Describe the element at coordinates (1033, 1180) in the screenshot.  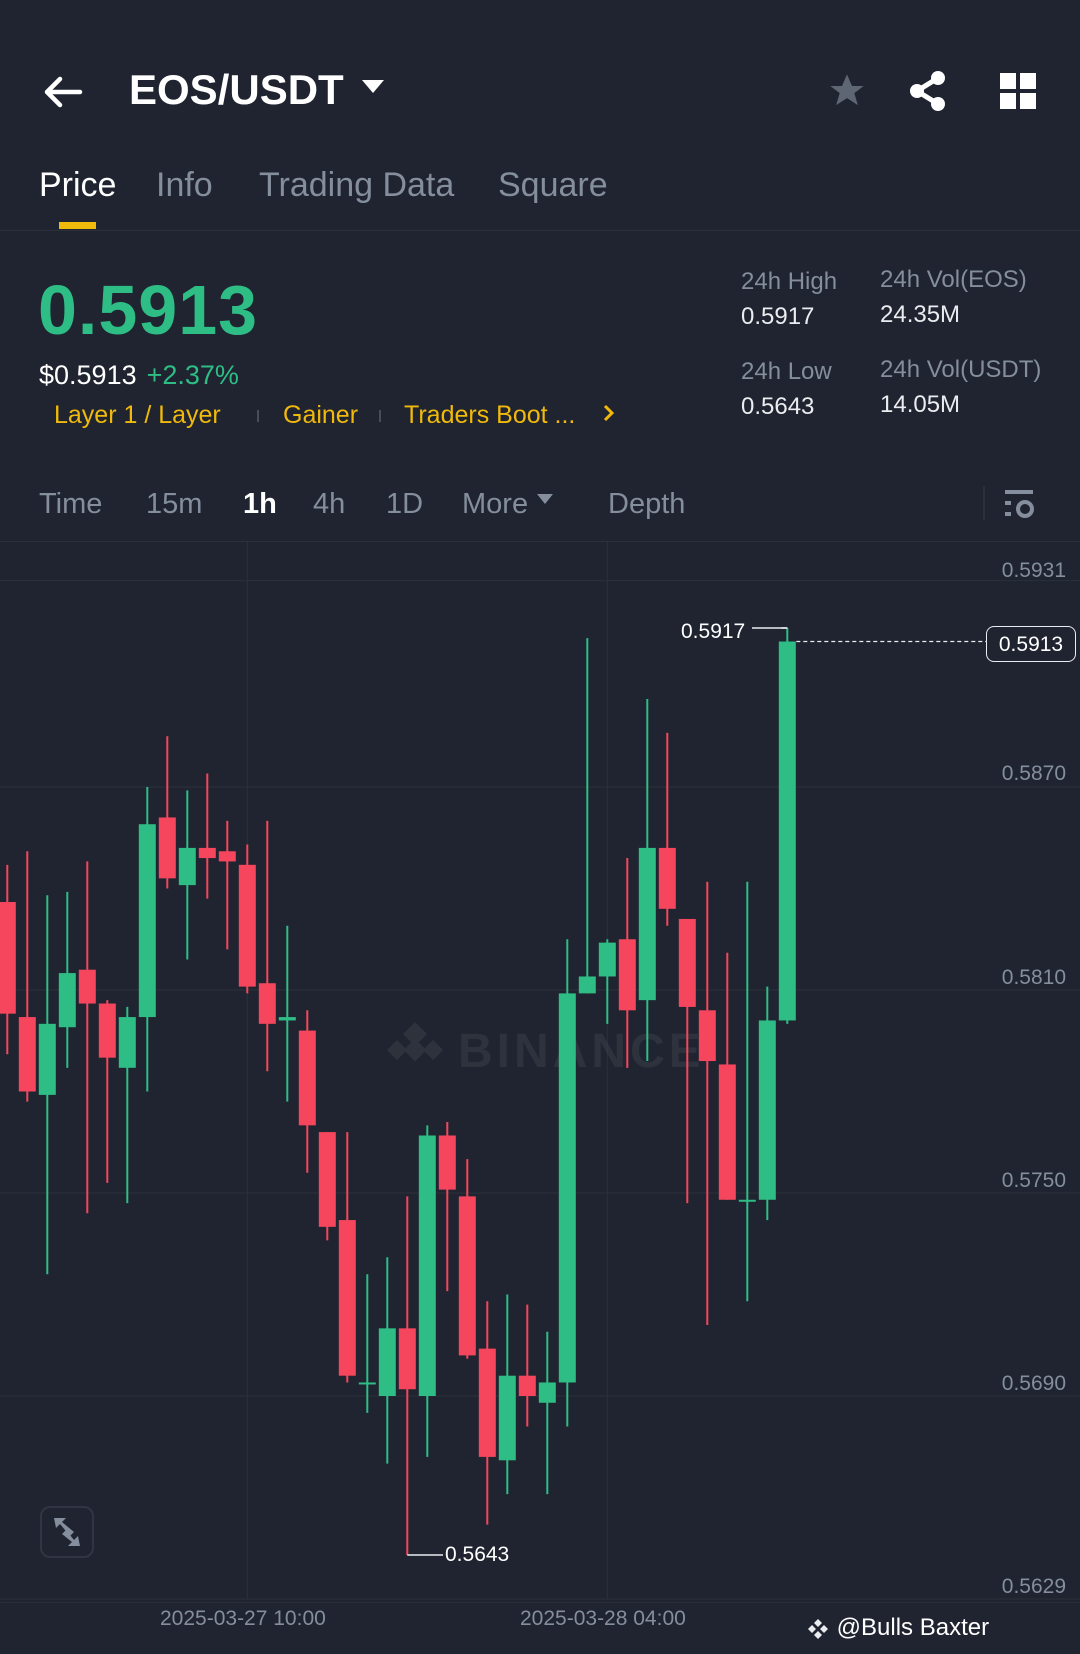
I see `y-tick-label: 0.5750` at that location.